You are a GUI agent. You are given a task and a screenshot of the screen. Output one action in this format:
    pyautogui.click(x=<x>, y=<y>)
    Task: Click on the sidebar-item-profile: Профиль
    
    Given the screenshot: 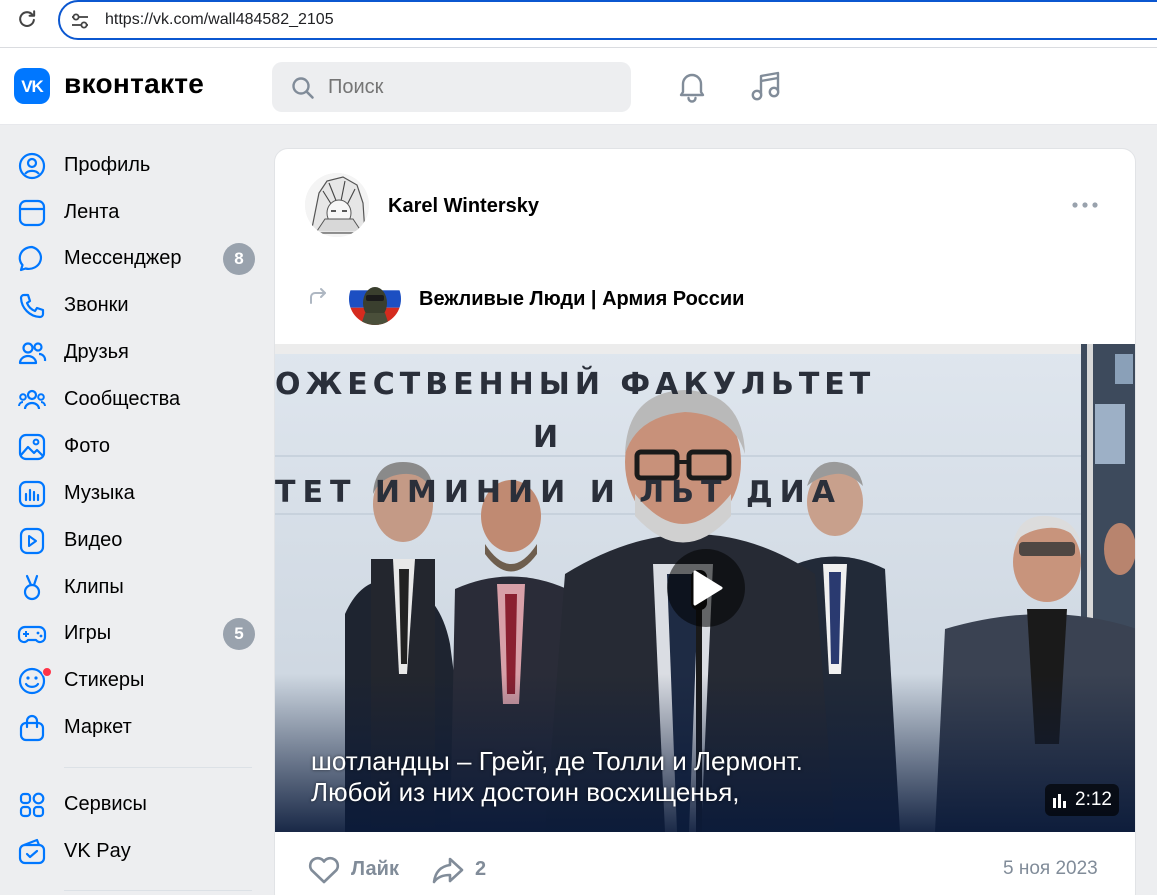 What is the action you would take?
    pyautogui.click(x=135, y=166)
    